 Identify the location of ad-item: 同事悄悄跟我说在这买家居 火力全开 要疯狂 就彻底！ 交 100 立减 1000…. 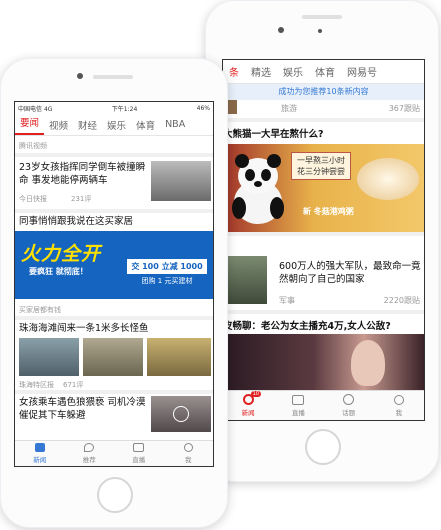
(114, 257).